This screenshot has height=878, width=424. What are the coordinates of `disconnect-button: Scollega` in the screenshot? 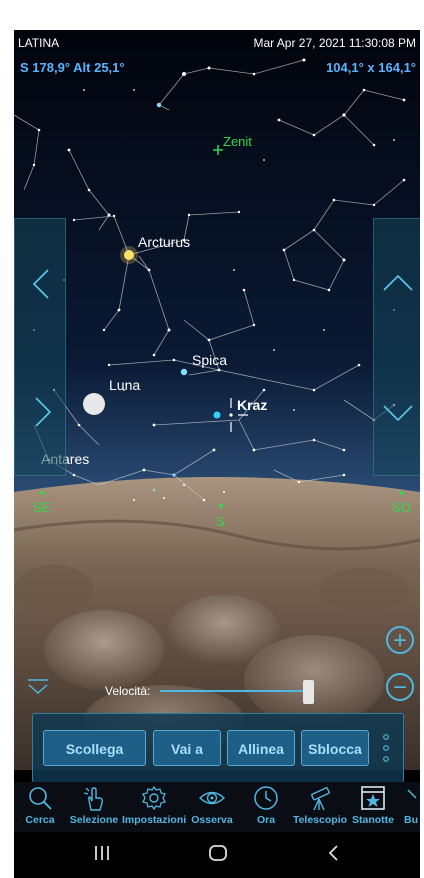 It's located at (94, 748).